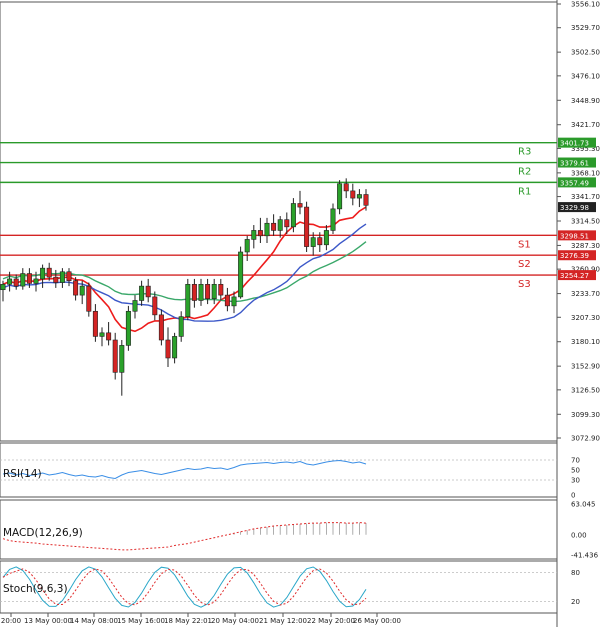 The image size is (600, 627). I want to click on rsi-tick-label: 30, so click(575, 481).